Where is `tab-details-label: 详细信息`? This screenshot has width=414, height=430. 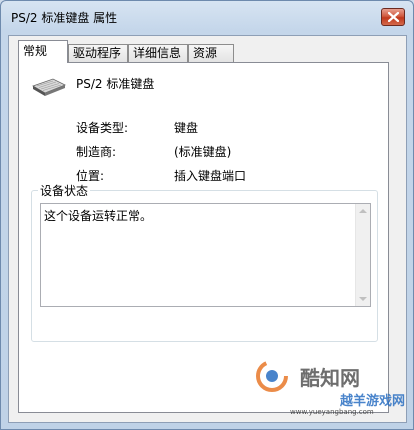
tab-details-label: 详细信息 is located at coordinates (157, 53).